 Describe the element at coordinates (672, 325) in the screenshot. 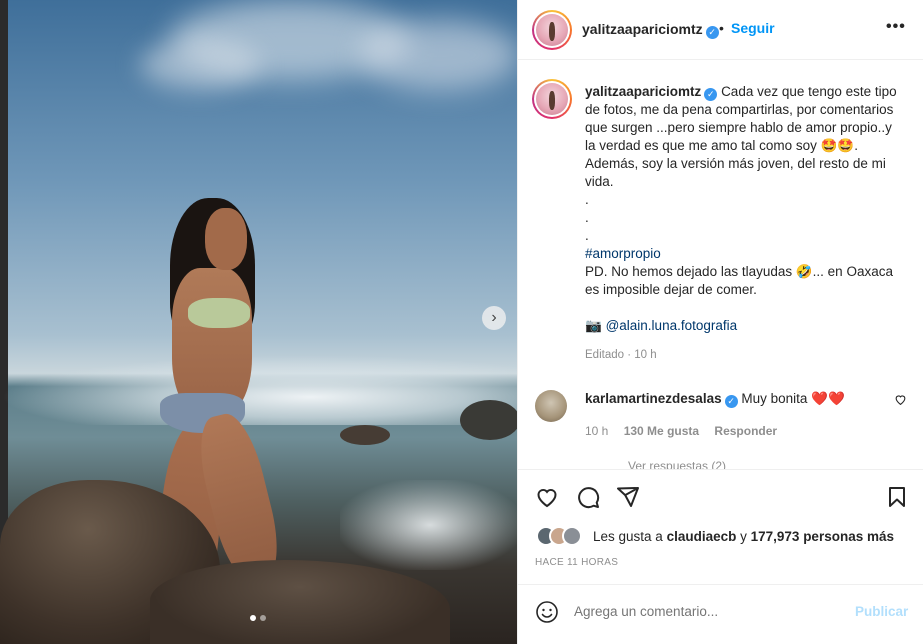

I see `mention-link: @alain.luna.fotografia` at that location.